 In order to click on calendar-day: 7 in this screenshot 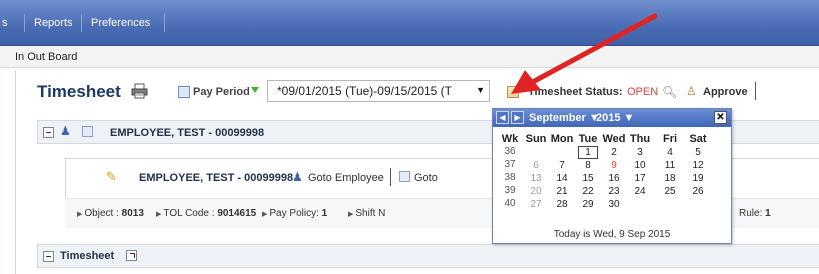, I will do `click(562, 165)`.